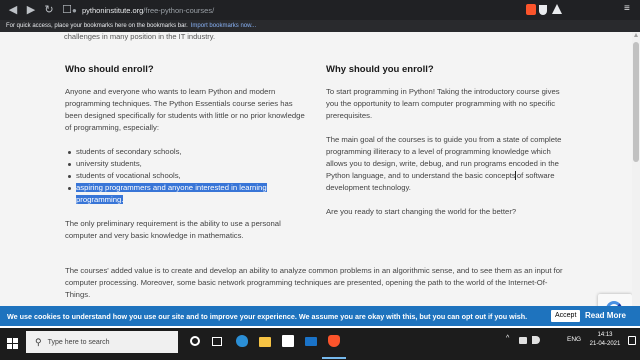  Describe the element at coordinates (265, 342) in the screenshot. I see `file-explorer-icon` at that location.